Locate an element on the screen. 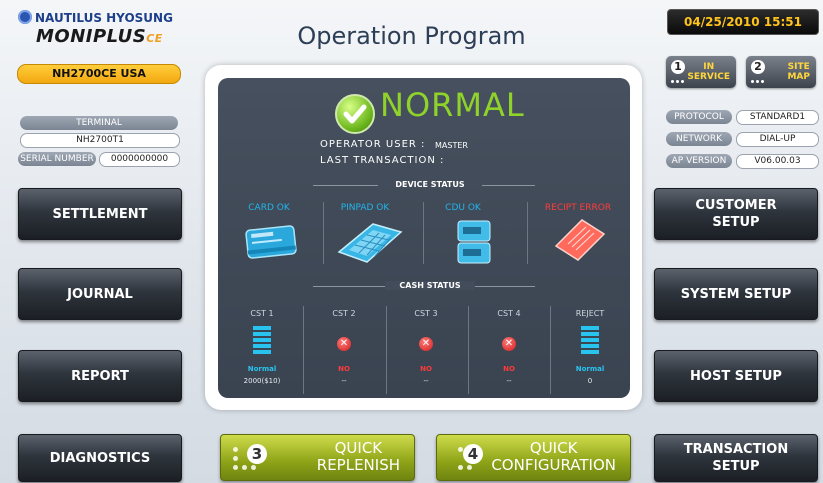 The height and width of the screenshot is (483, 823). diagnostics-button: DIAGNOSTICS is located at coordinates (100, 458).